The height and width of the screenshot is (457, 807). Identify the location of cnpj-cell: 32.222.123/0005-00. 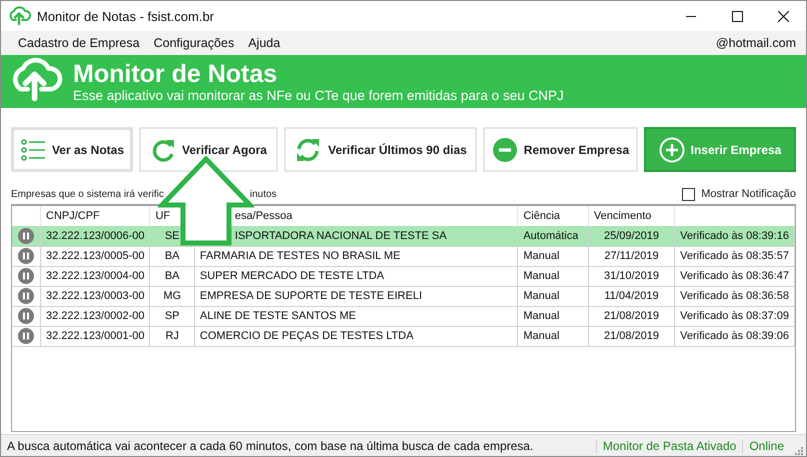
(95, 256).